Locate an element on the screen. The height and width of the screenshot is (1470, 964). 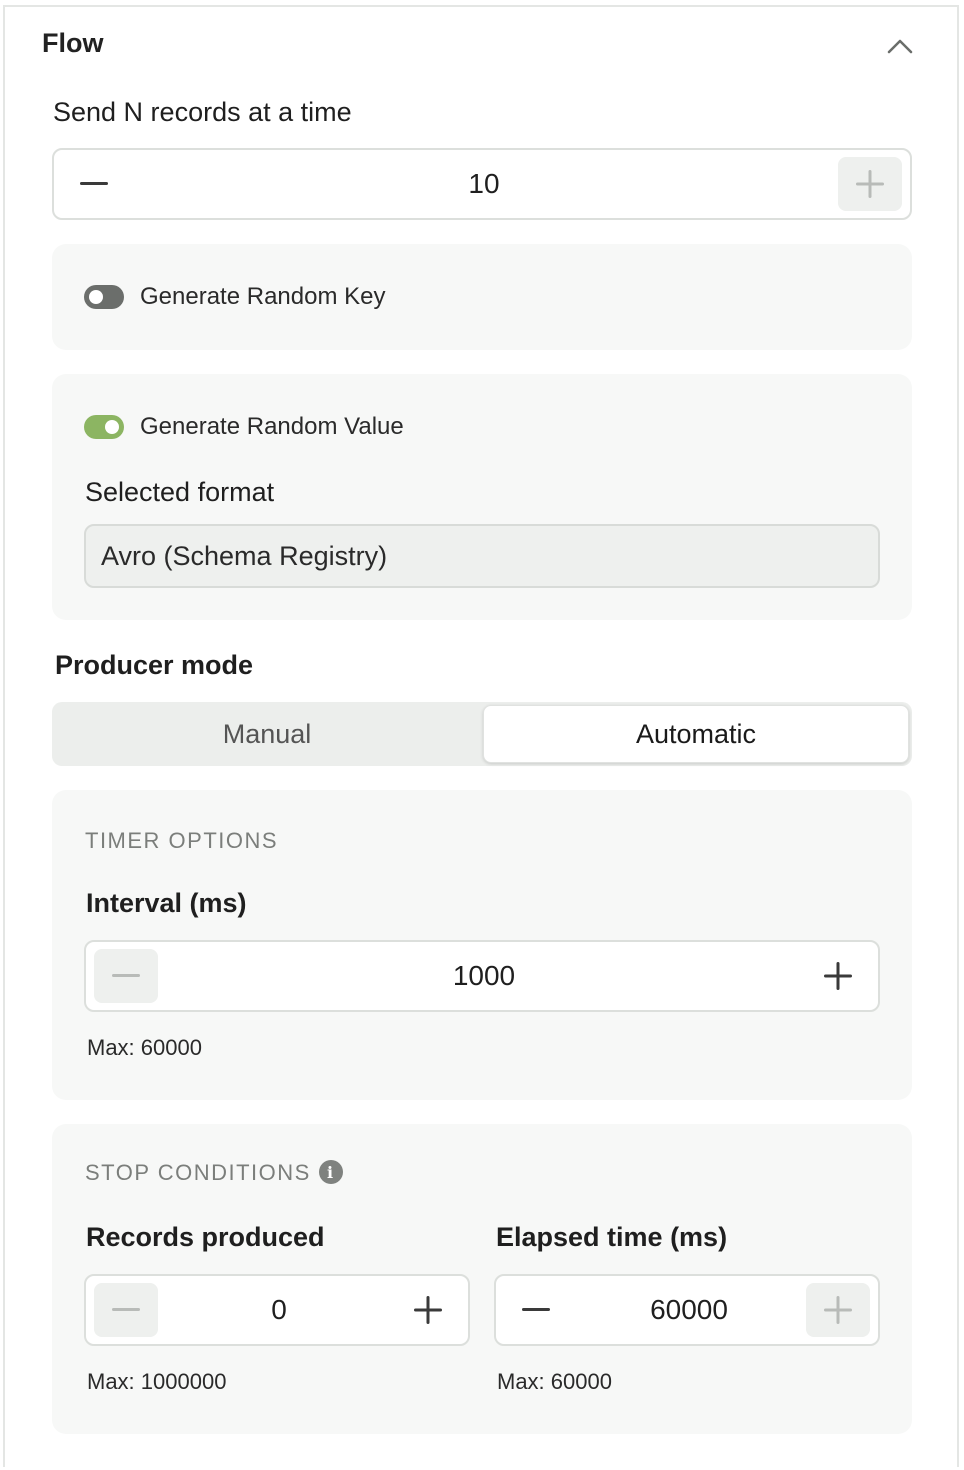
elapsed-time-stepper is located at coordinates (687, 1310).